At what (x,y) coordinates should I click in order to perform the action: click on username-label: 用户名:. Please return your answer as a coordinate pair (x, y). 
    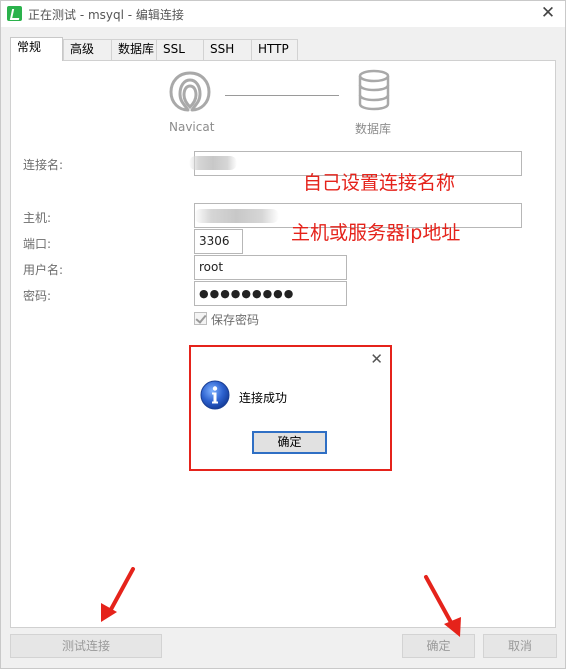
    Looking at the image, I should click on (43, 270).